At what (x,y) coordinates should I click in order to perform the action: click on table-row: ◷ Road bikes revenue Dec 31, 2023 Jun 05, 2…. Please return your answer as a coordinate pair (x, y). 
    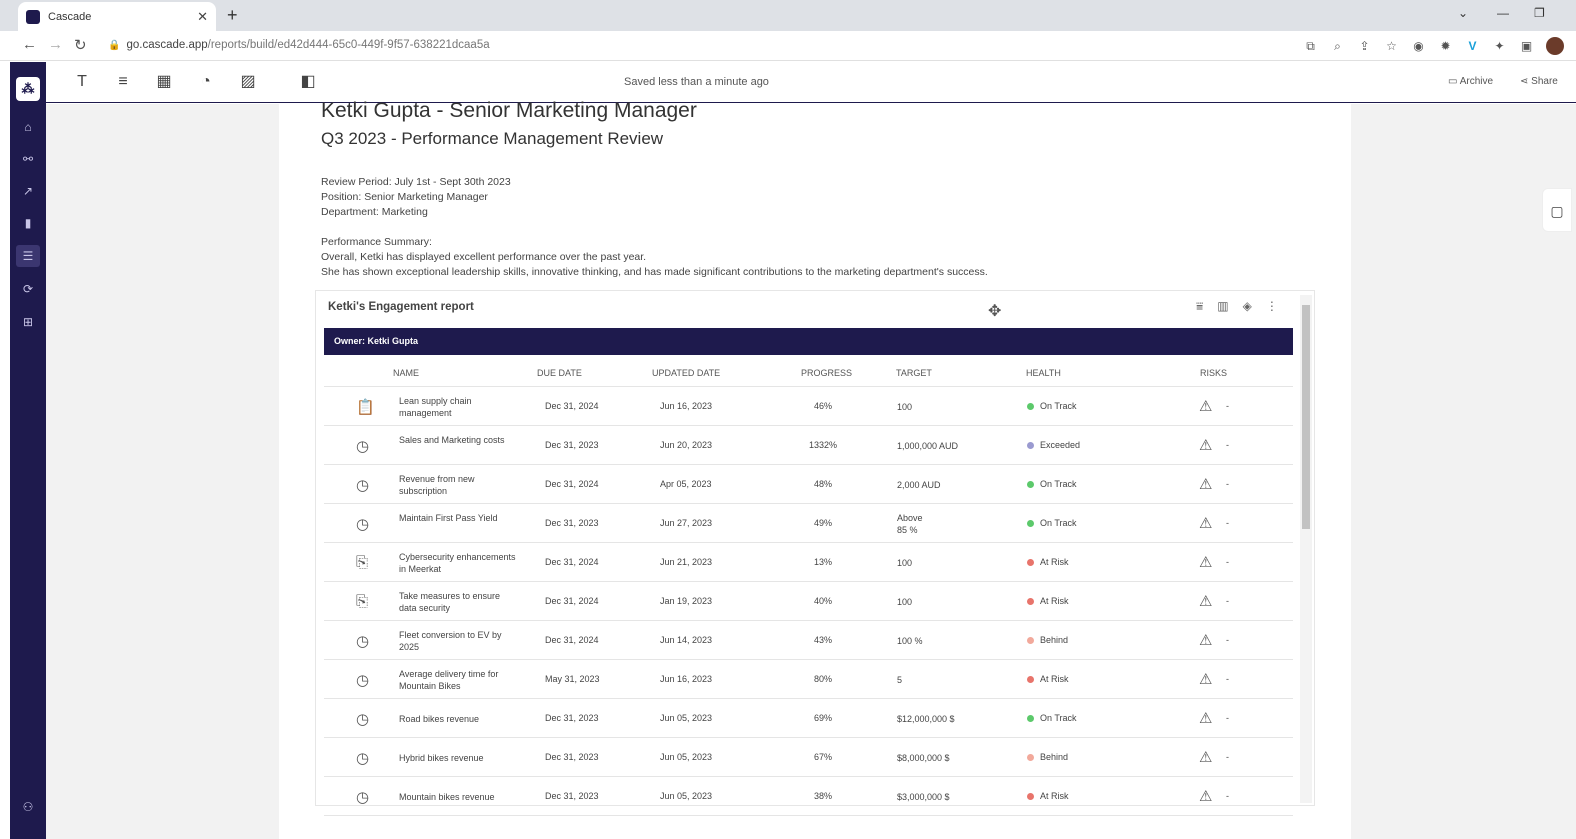
    Looking at the image, I should click on (808, 718).